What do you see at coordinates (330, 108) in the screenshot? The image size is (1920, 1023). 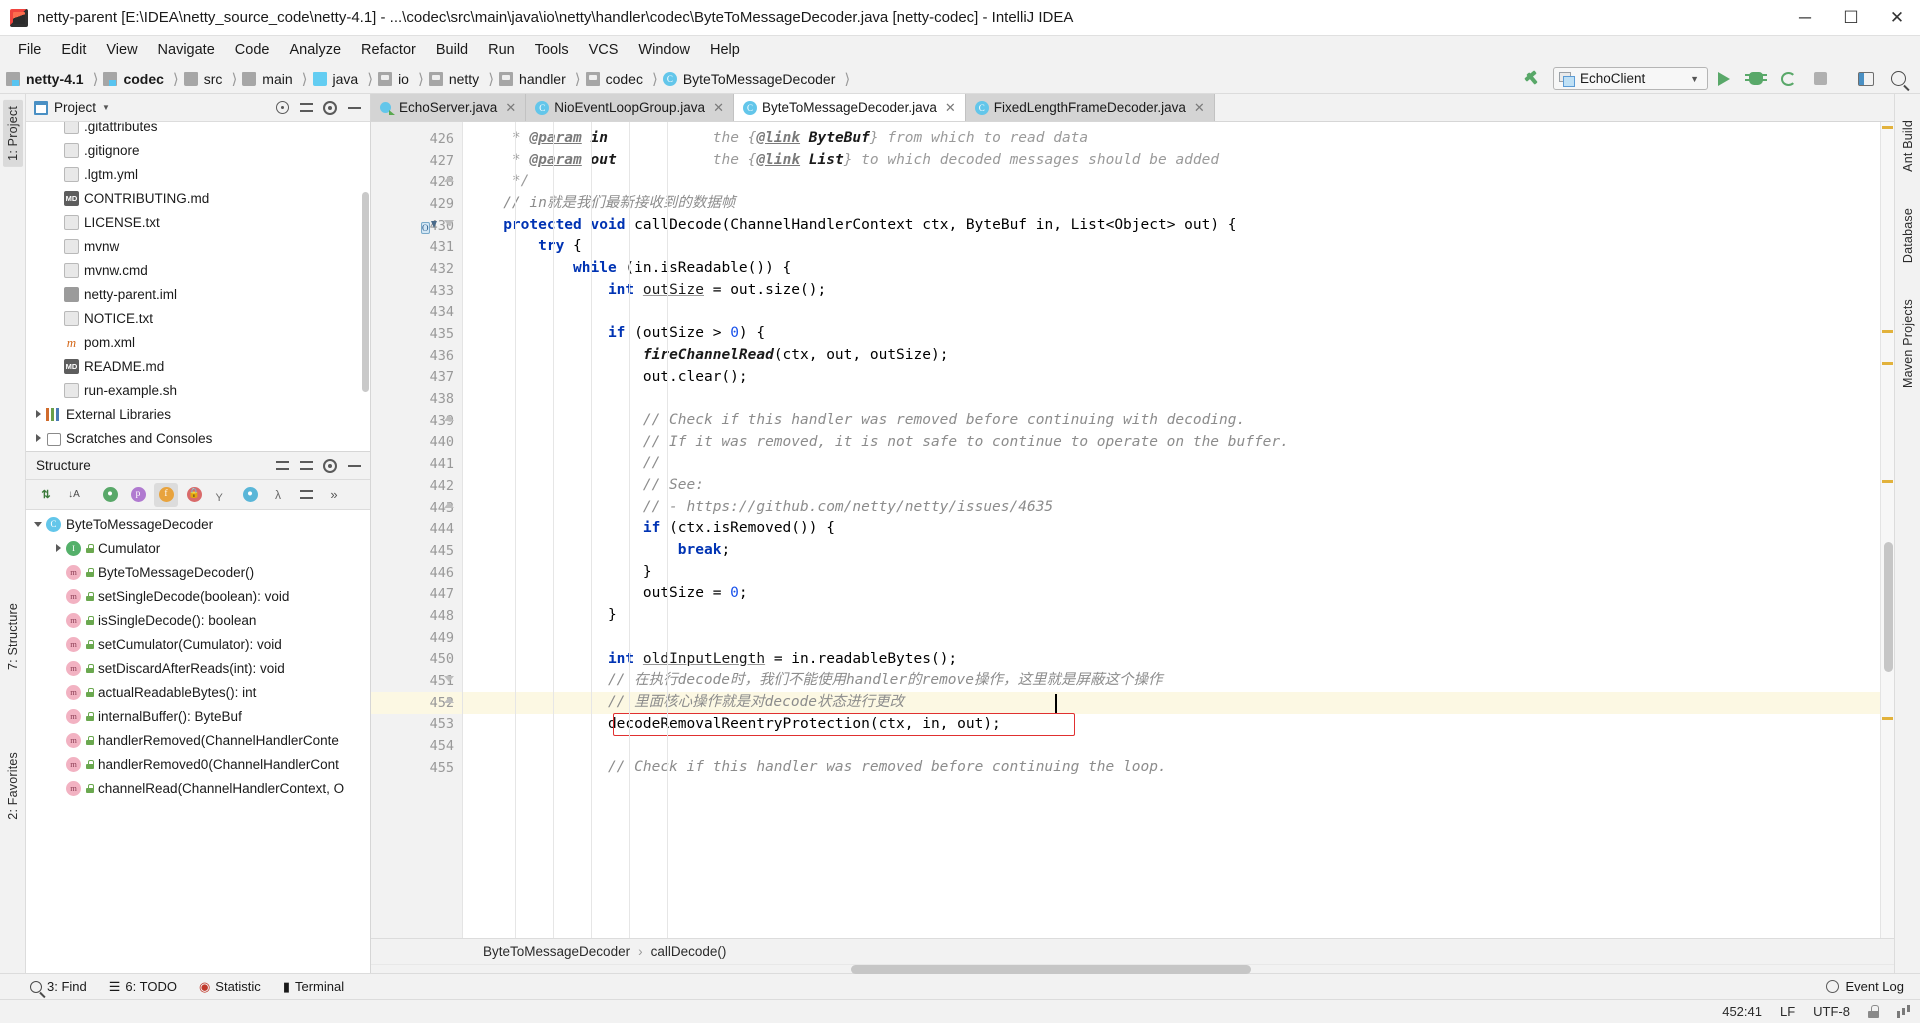 I see `project-settings-button` at bounding box center [330, 108].